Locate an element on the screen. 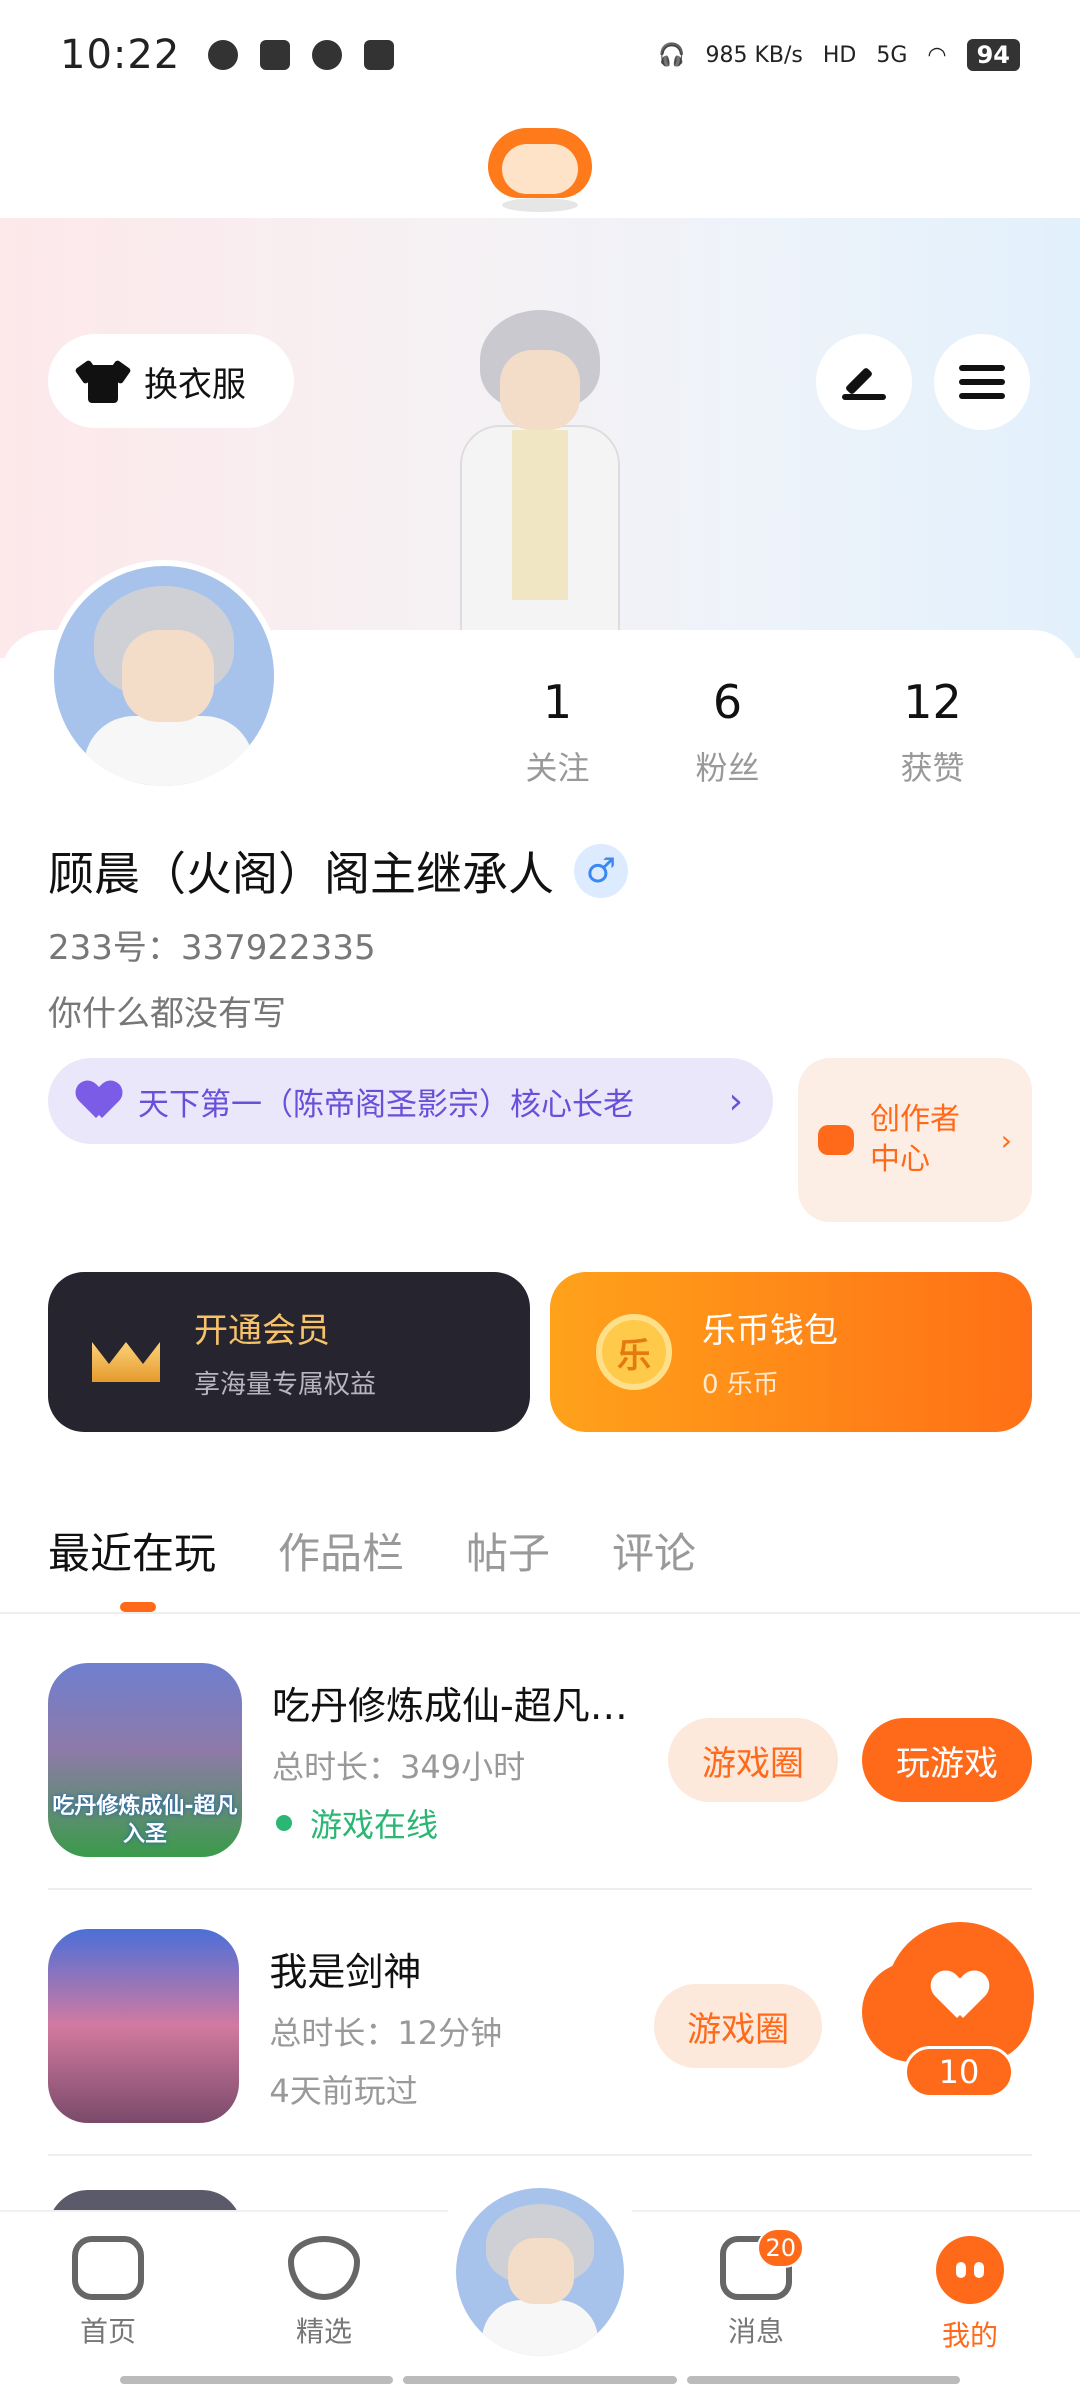  guild-title-chip: 天下第一（陈帝阁圣影宗）核心长老 › is located at coordinates (410, 1101).